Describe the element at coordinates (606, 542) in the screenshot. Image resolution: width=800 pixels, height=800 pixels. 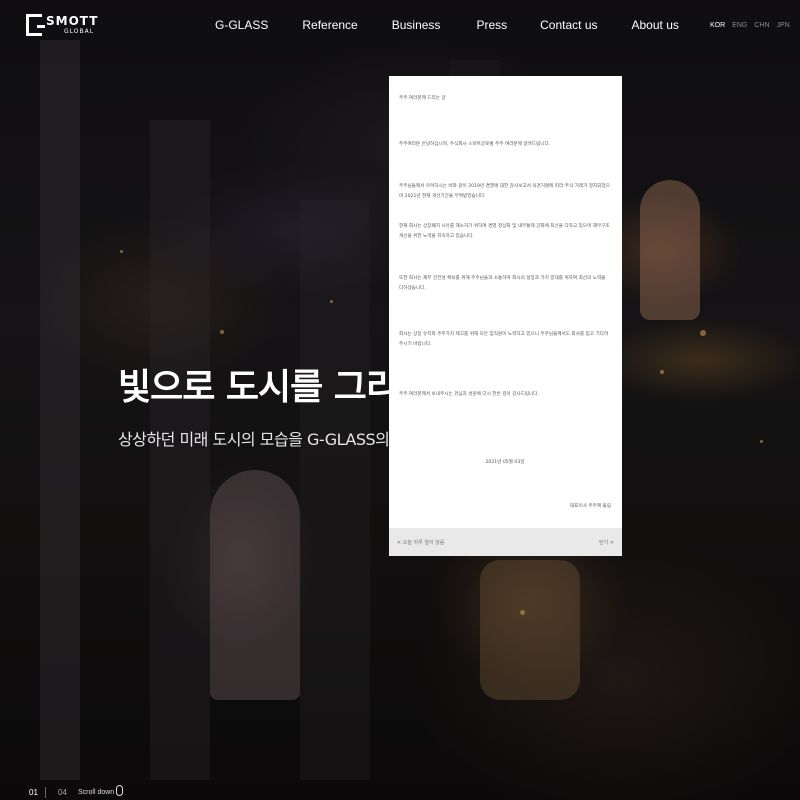
I see `close-popup-button: 닫기 ✕` at that location.